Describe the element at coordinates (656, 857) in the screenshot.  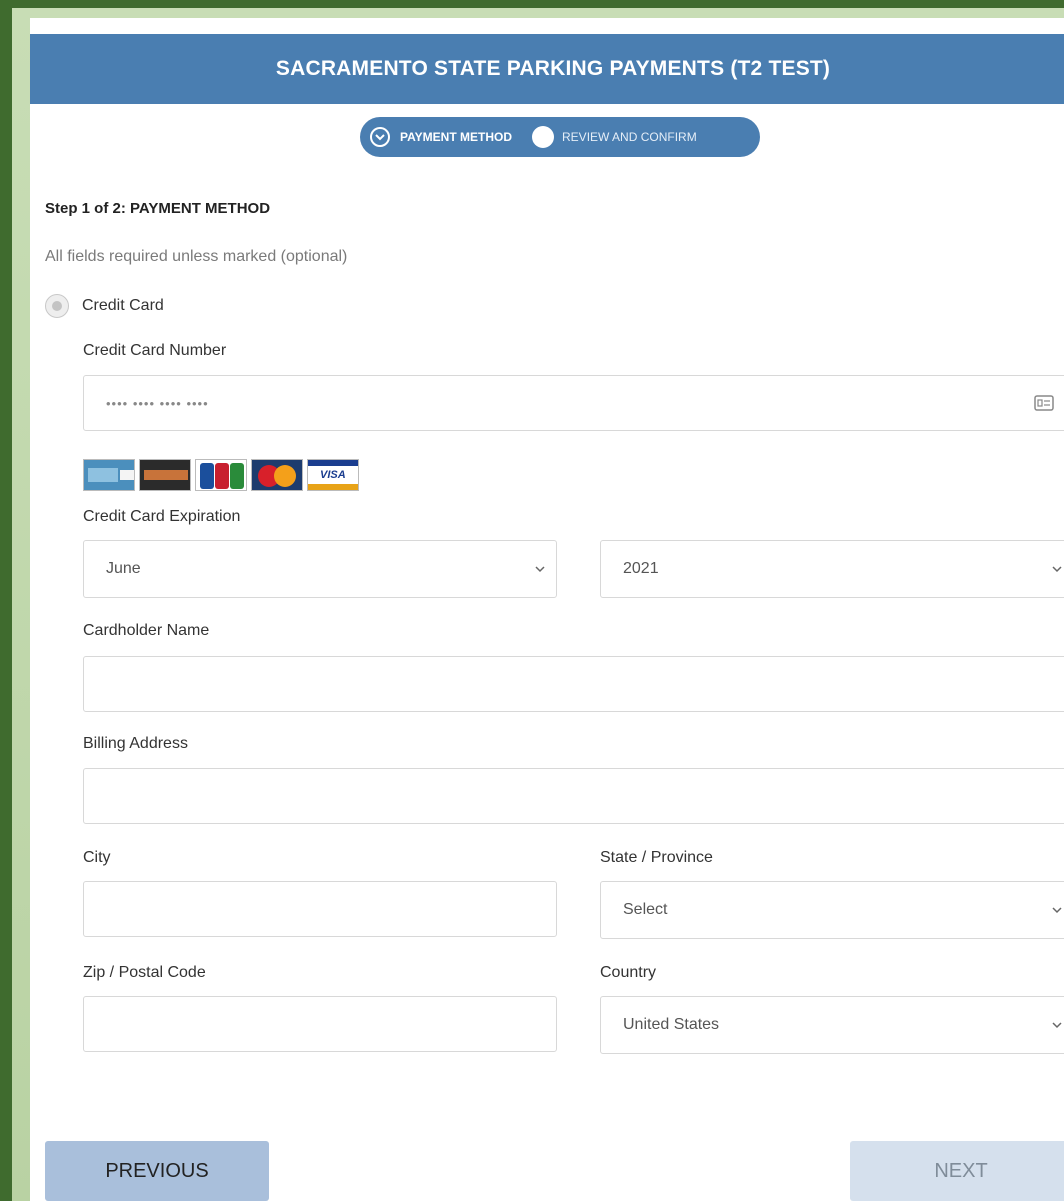
I see `state-label: State / Province` at that location.